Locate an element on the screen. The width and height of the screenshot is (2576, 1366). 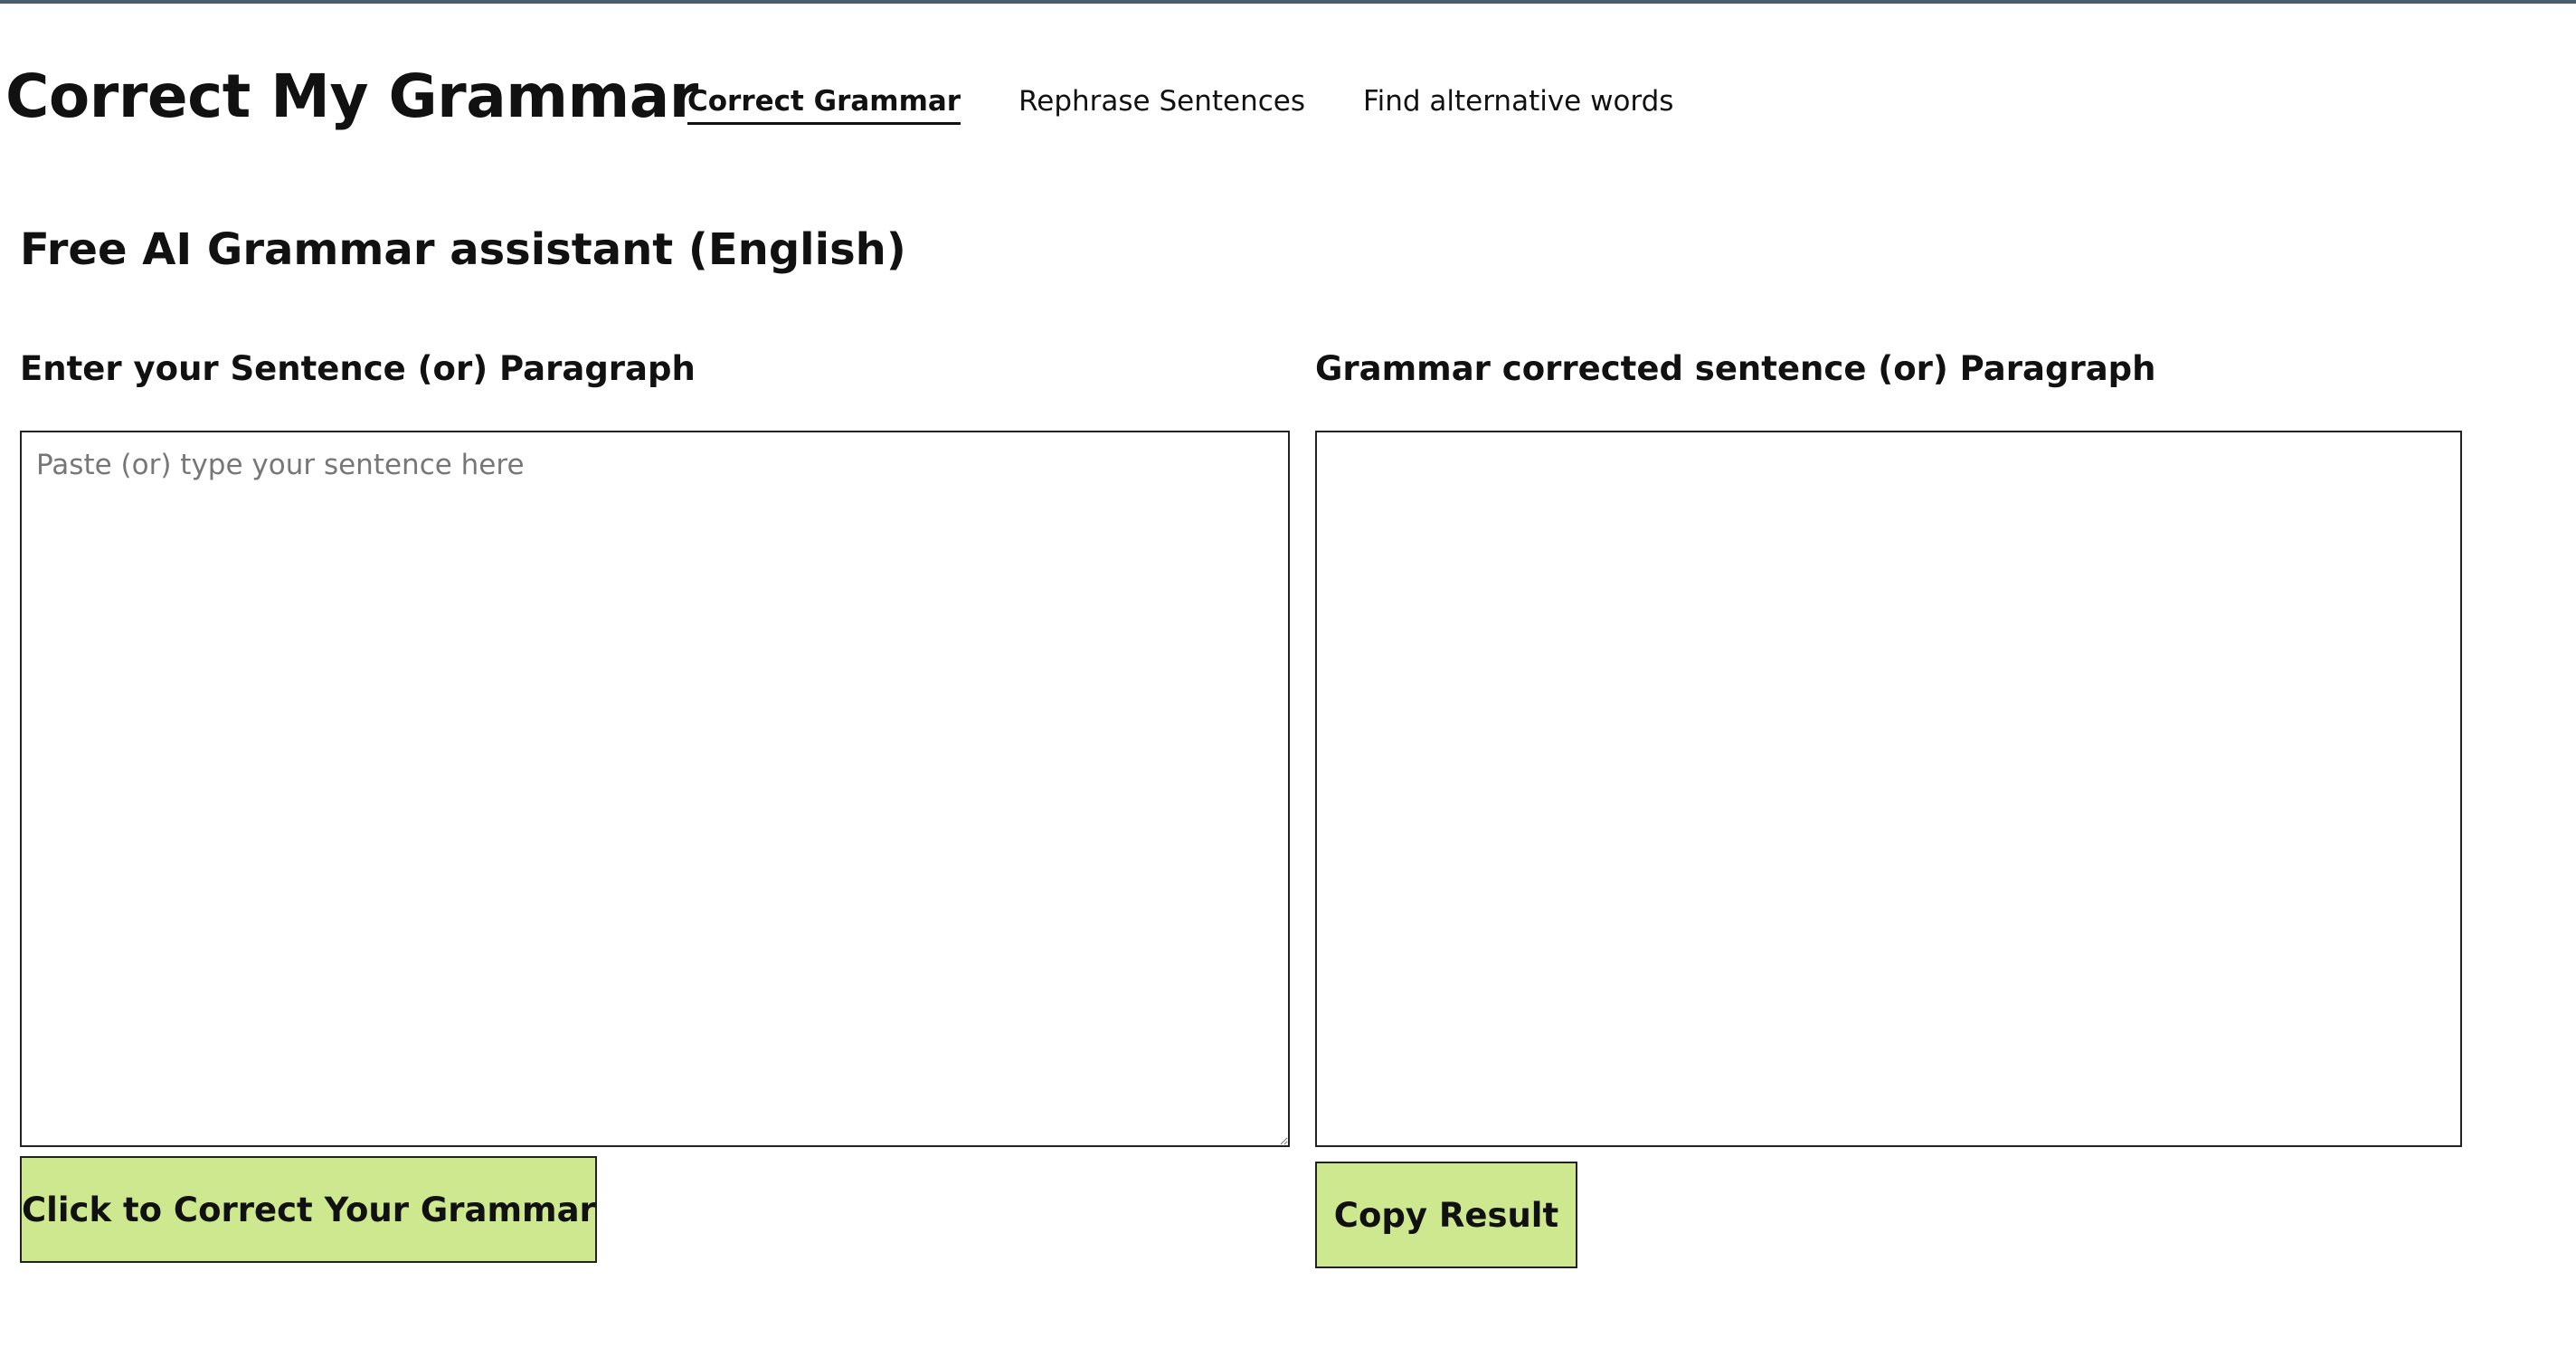
site-brand: Correct My Grammar is located at coordinates (352, 97).